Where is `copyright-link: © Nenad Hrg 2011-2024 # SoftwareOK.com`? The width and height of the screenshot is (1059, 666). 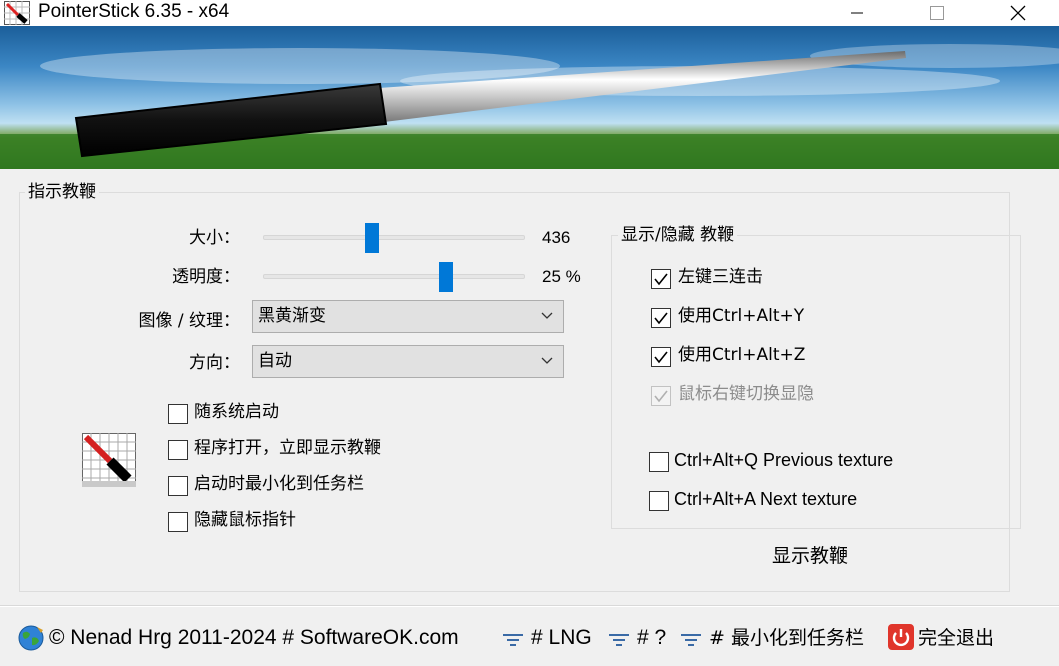
copyright-link: © Nenad Hrg 2011-2024 # SoftwareOK.com is located at coordinates (254, 638).